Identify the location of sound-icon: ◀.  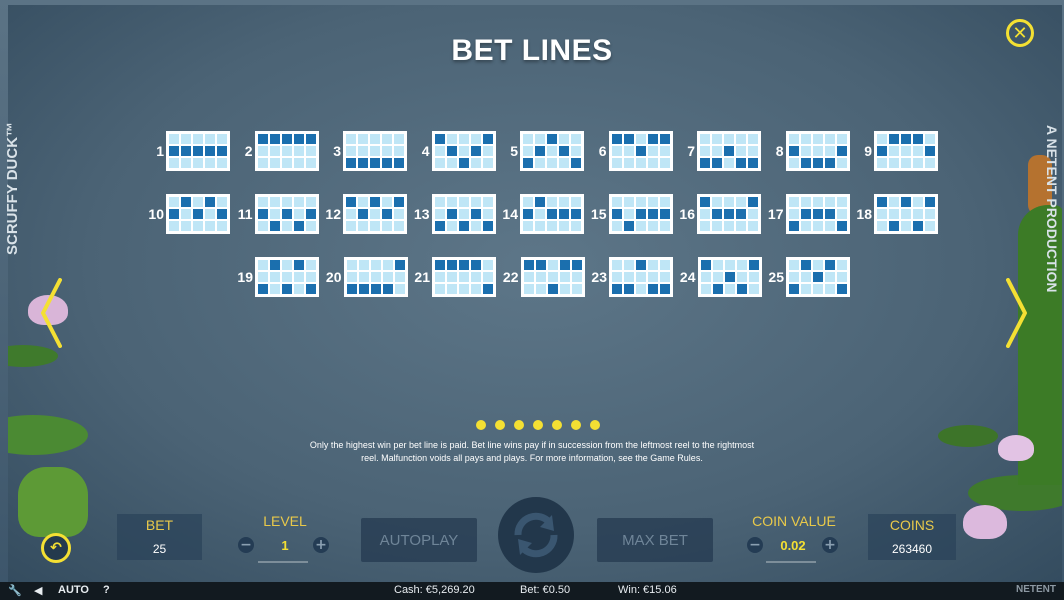
(38, 590).